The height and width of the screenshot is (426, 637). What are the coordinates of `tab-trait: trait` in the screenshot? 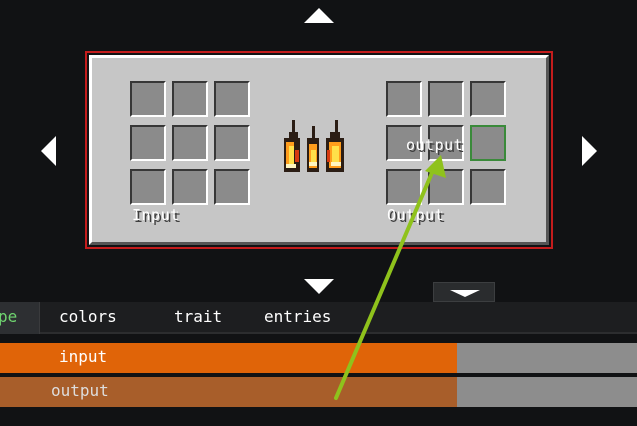 It's located at (198, 318).